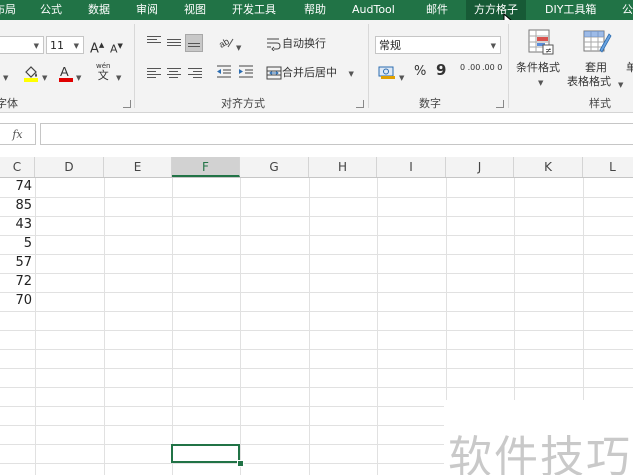 This screenshot has height=475, width=633. Describe the element at coordinates (97, 47) in the screenshot. I see `grow-font-button: A▲` at that location.